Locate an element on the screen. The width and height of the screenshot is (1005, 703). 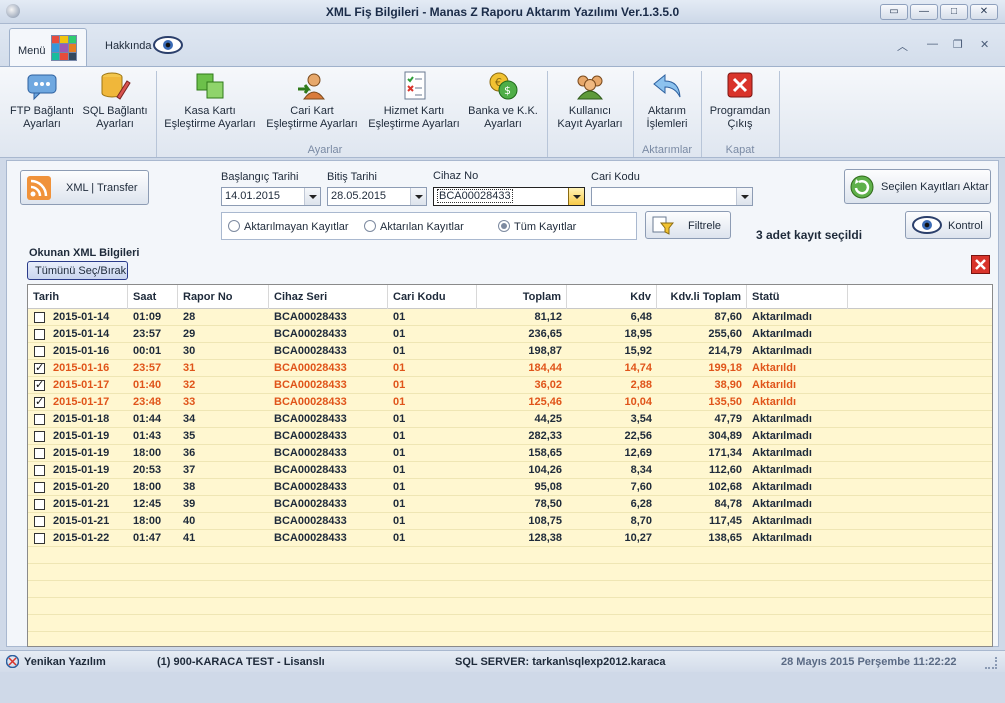
restore-window-icon: ▭ is located at coordinates (894, 12).